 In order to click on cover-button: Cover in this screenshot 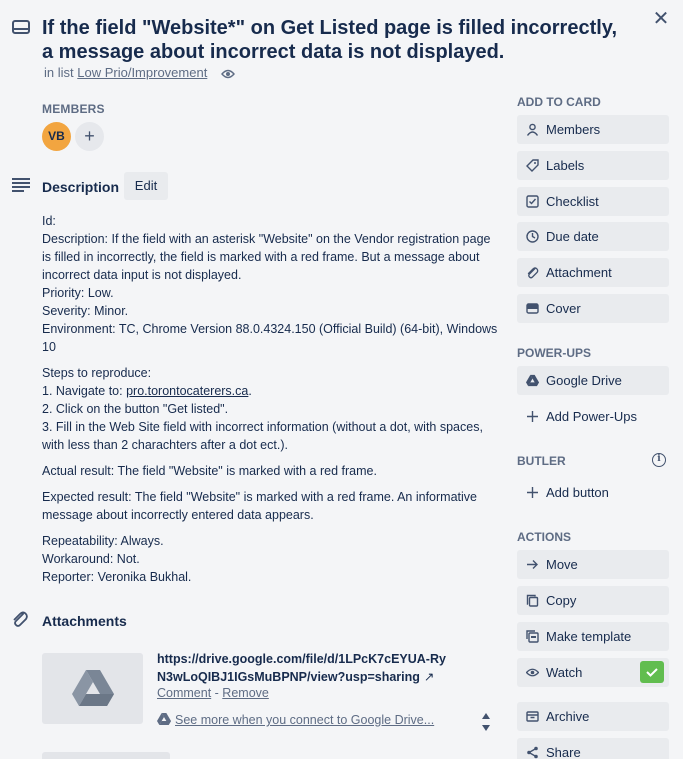, I will do `click(593, 308)`.